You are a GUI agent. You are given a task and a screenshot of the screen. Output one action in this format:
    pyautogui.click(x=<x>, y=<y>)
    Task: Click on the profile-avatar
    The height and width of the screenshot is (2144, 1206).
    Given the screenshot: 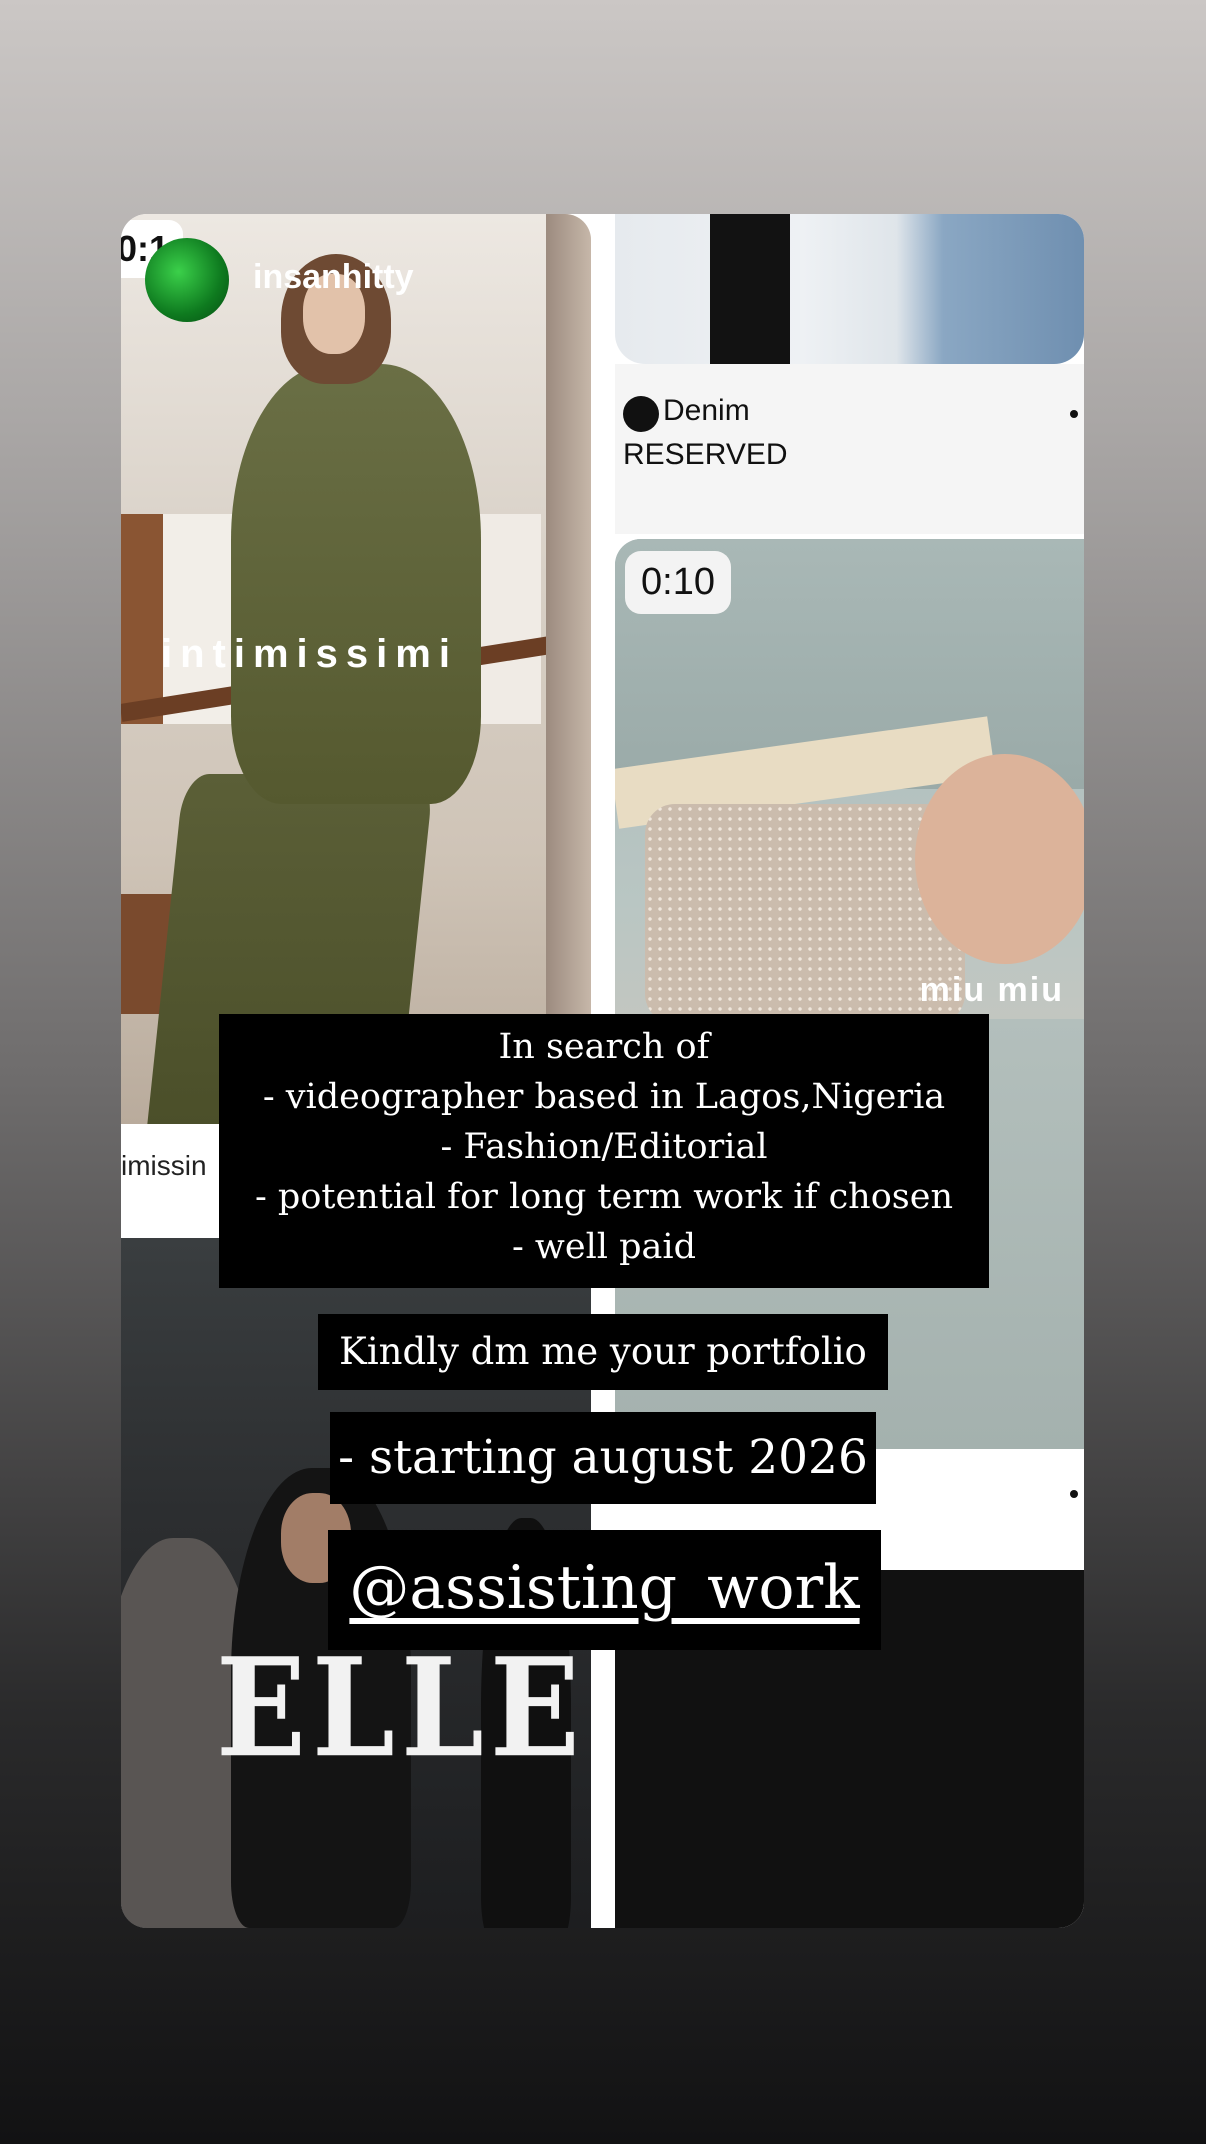 What is the action you would take?
    pyautogui.click(x=187, y=280)
    